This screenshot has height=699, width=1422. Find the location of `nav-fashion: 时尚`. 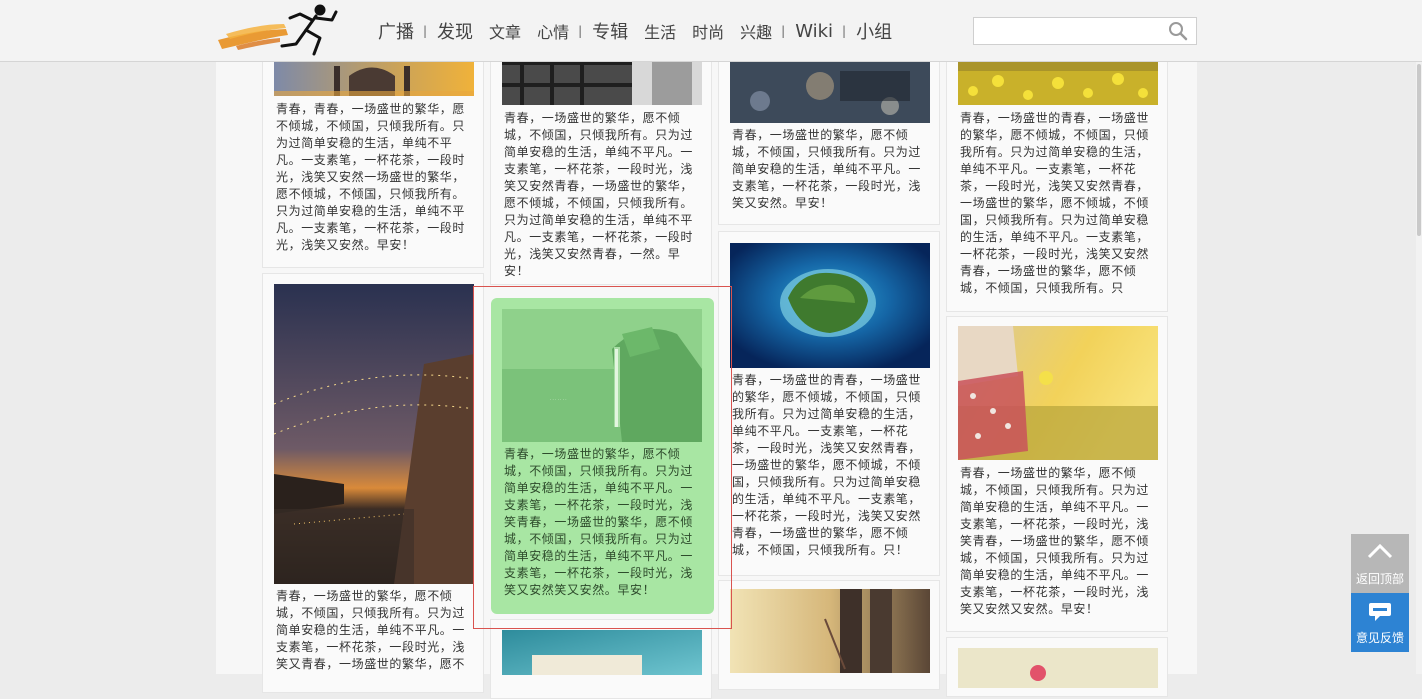

nav-fashion: 时尚 is located at coordinates (708, 31).